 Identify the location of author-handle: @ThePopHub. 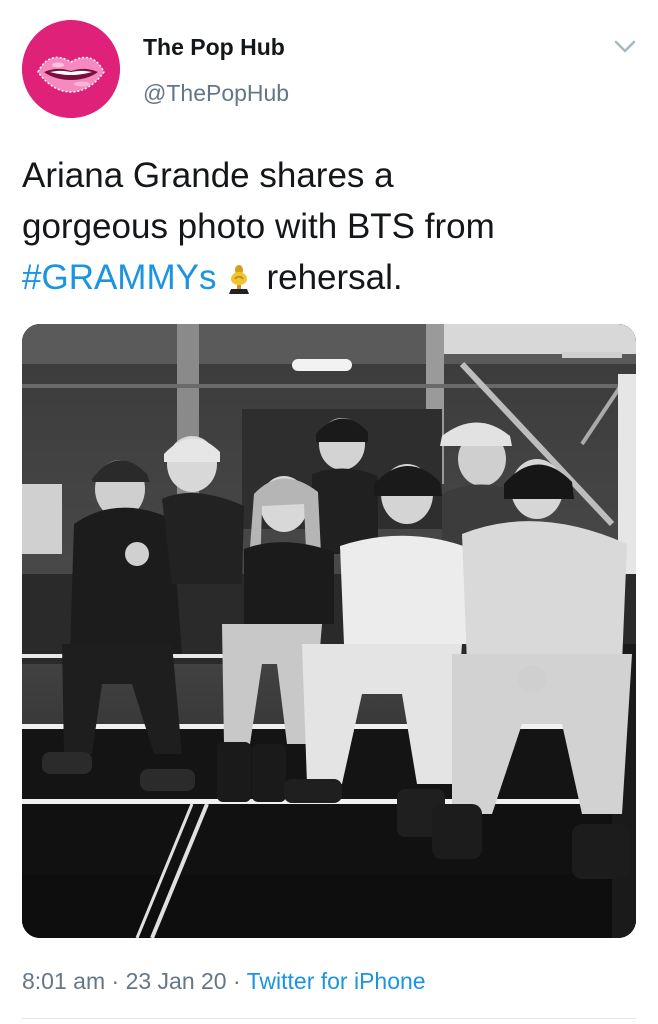
(216, 93).